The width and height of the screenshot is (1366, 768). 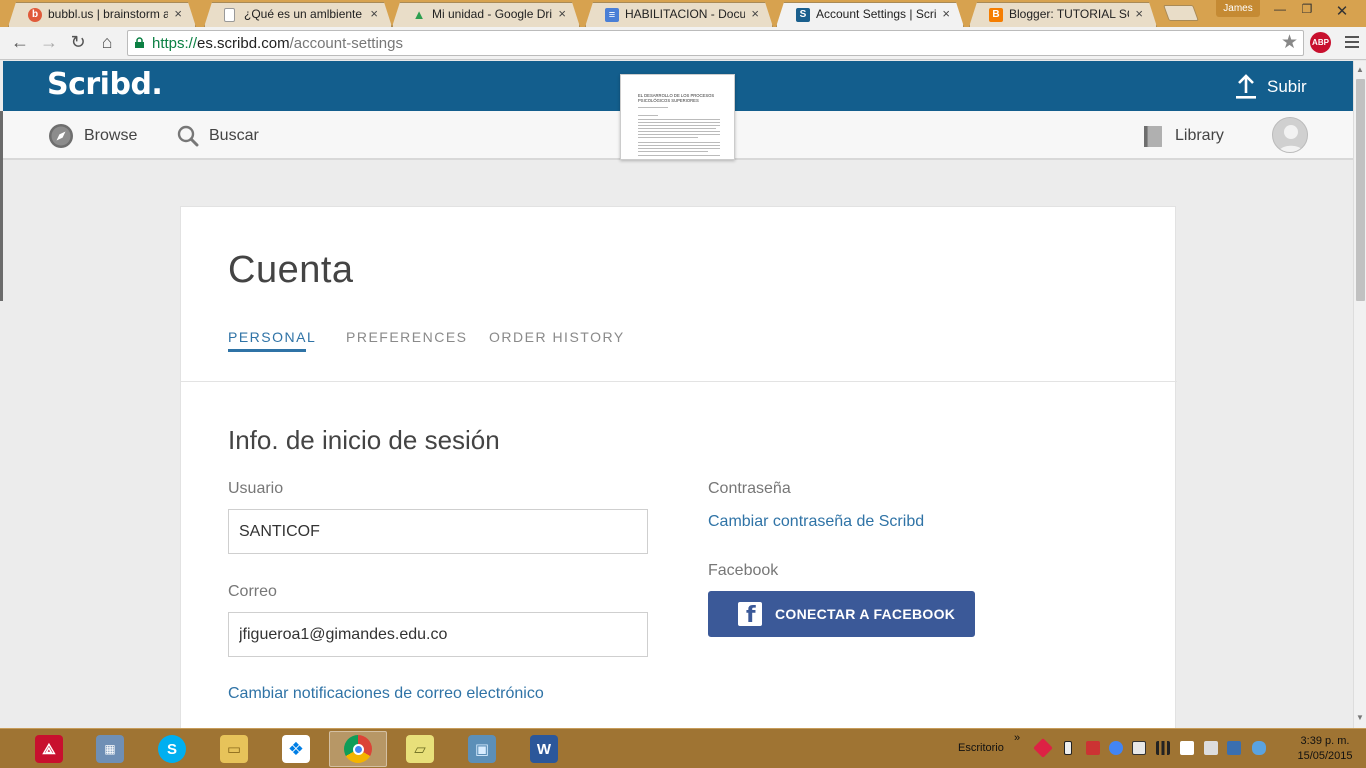 I want to click on url-text: https://es.scribd.com/account-settings, so click(x=277, y=43).